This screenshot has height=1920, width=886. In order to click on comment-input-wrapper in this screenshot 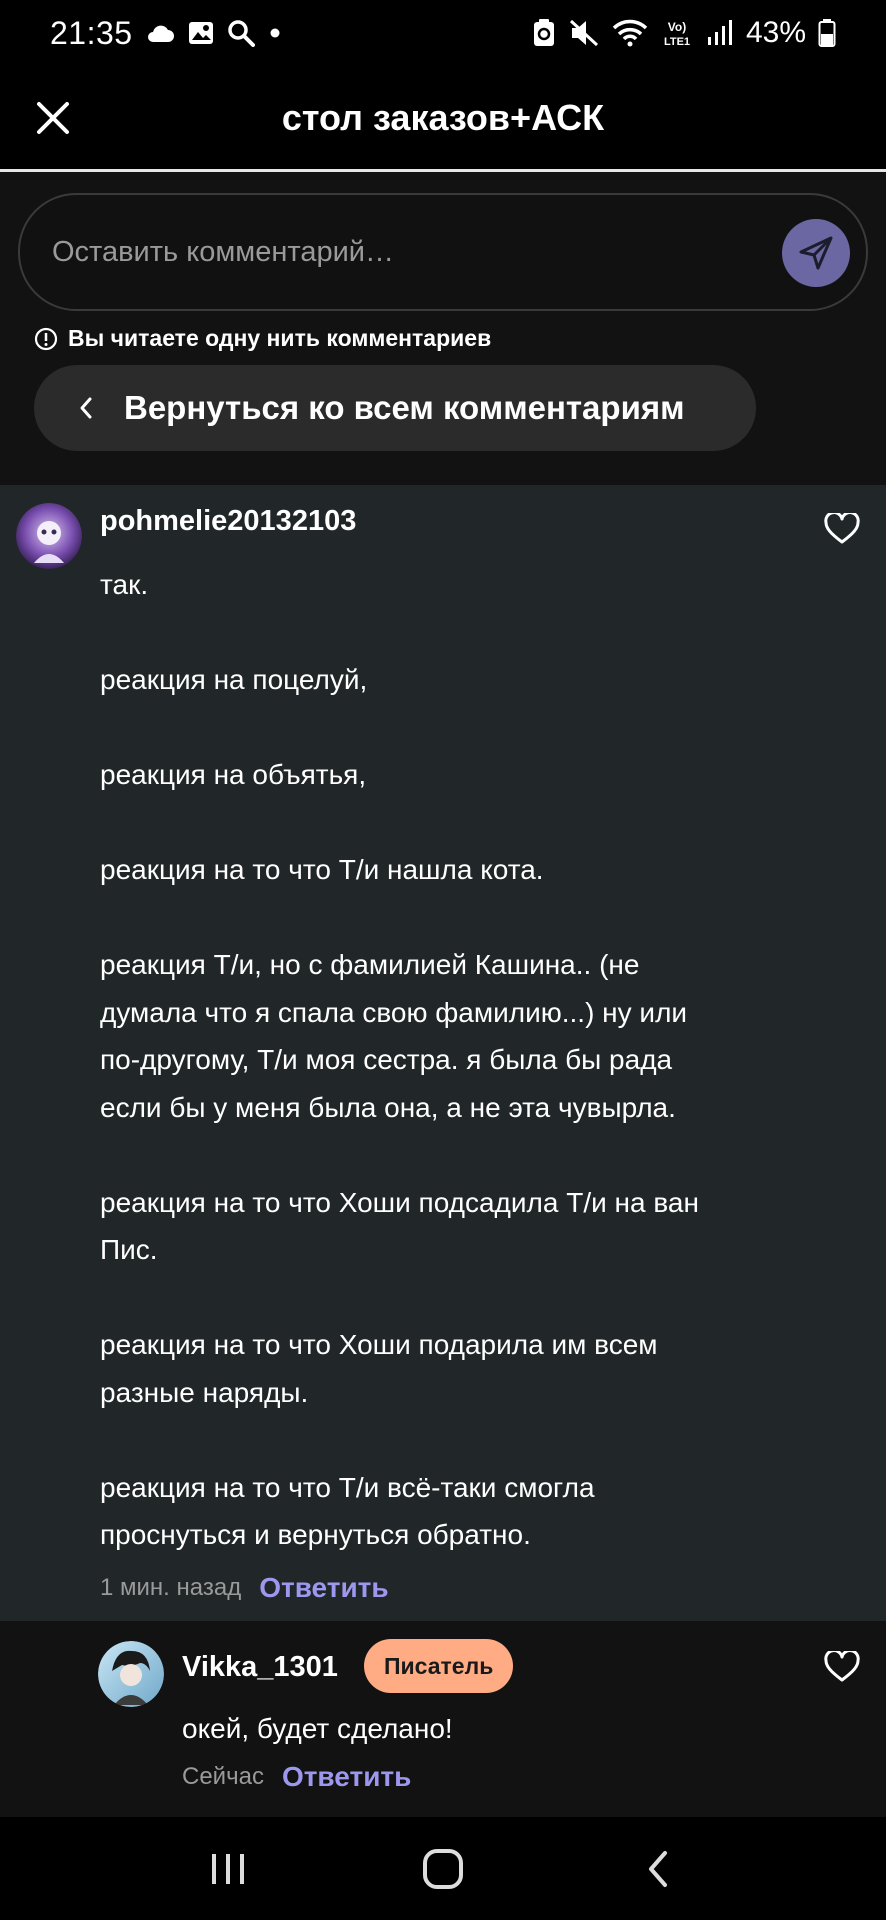, I will do `click(443, 252)`.